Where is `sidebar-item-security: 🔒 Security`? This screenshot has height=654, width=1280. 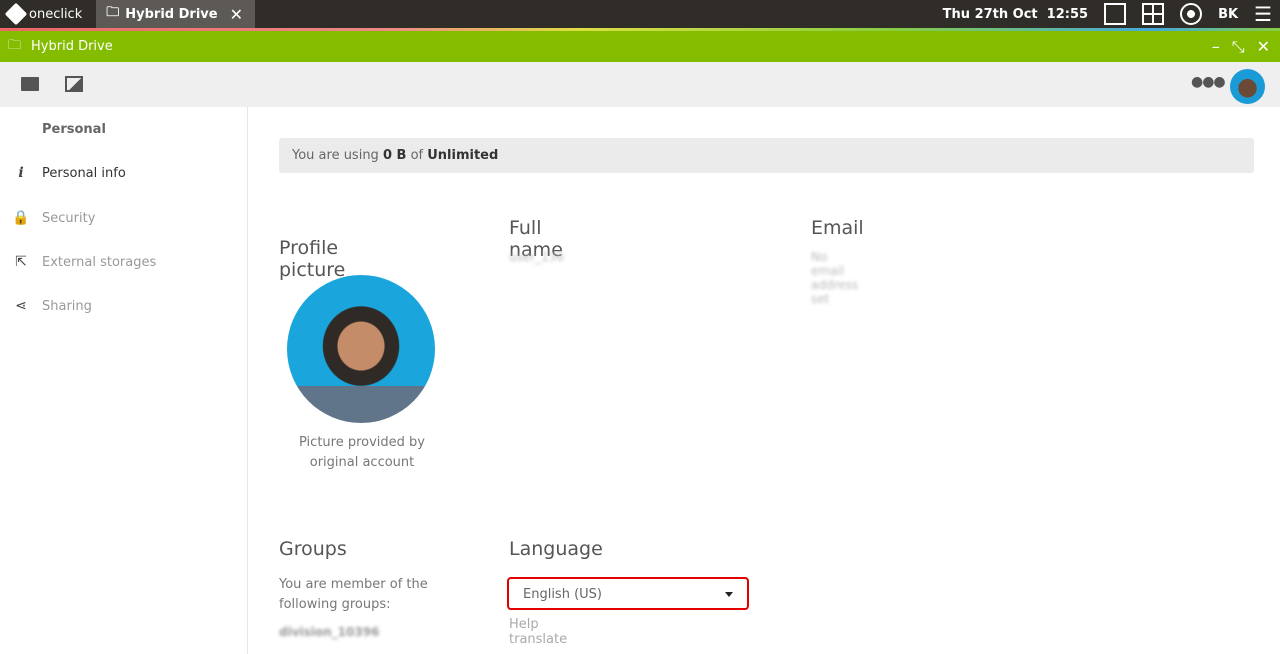
sidebar-item-security: 🔒 Security is located at coordinates (123, 218).